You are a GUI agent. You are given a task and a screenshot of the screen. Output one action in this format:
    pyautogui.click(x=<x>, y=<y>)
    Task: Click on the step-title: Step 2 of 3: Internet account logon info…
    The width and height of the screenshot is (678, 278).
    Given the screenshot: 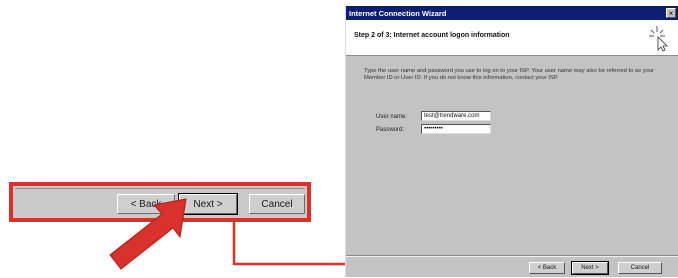 What is the action you would take?
    pyautogui.click(x=432, y=35)
    